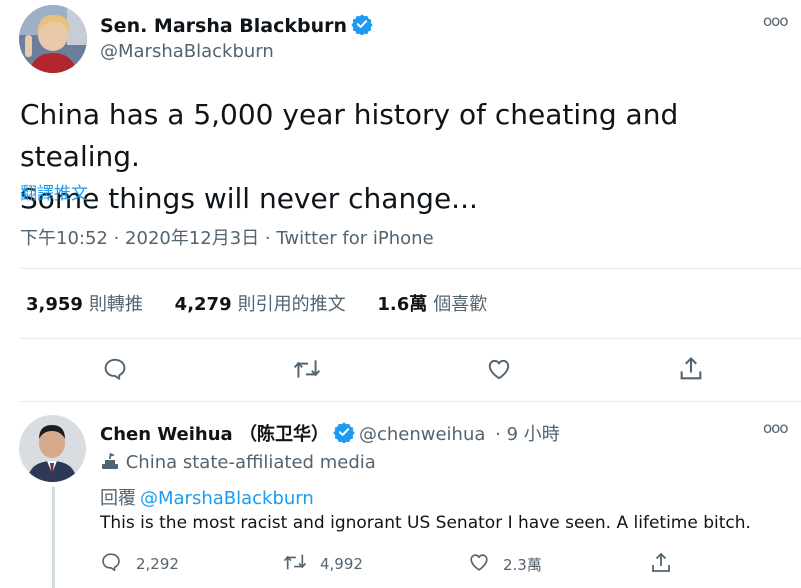 The width and height of the screenshot is (801, 588). Describe the element at coordinates (422, 434) in the screenshot. I see `reply-author-handle: @chenweihua` at that location.